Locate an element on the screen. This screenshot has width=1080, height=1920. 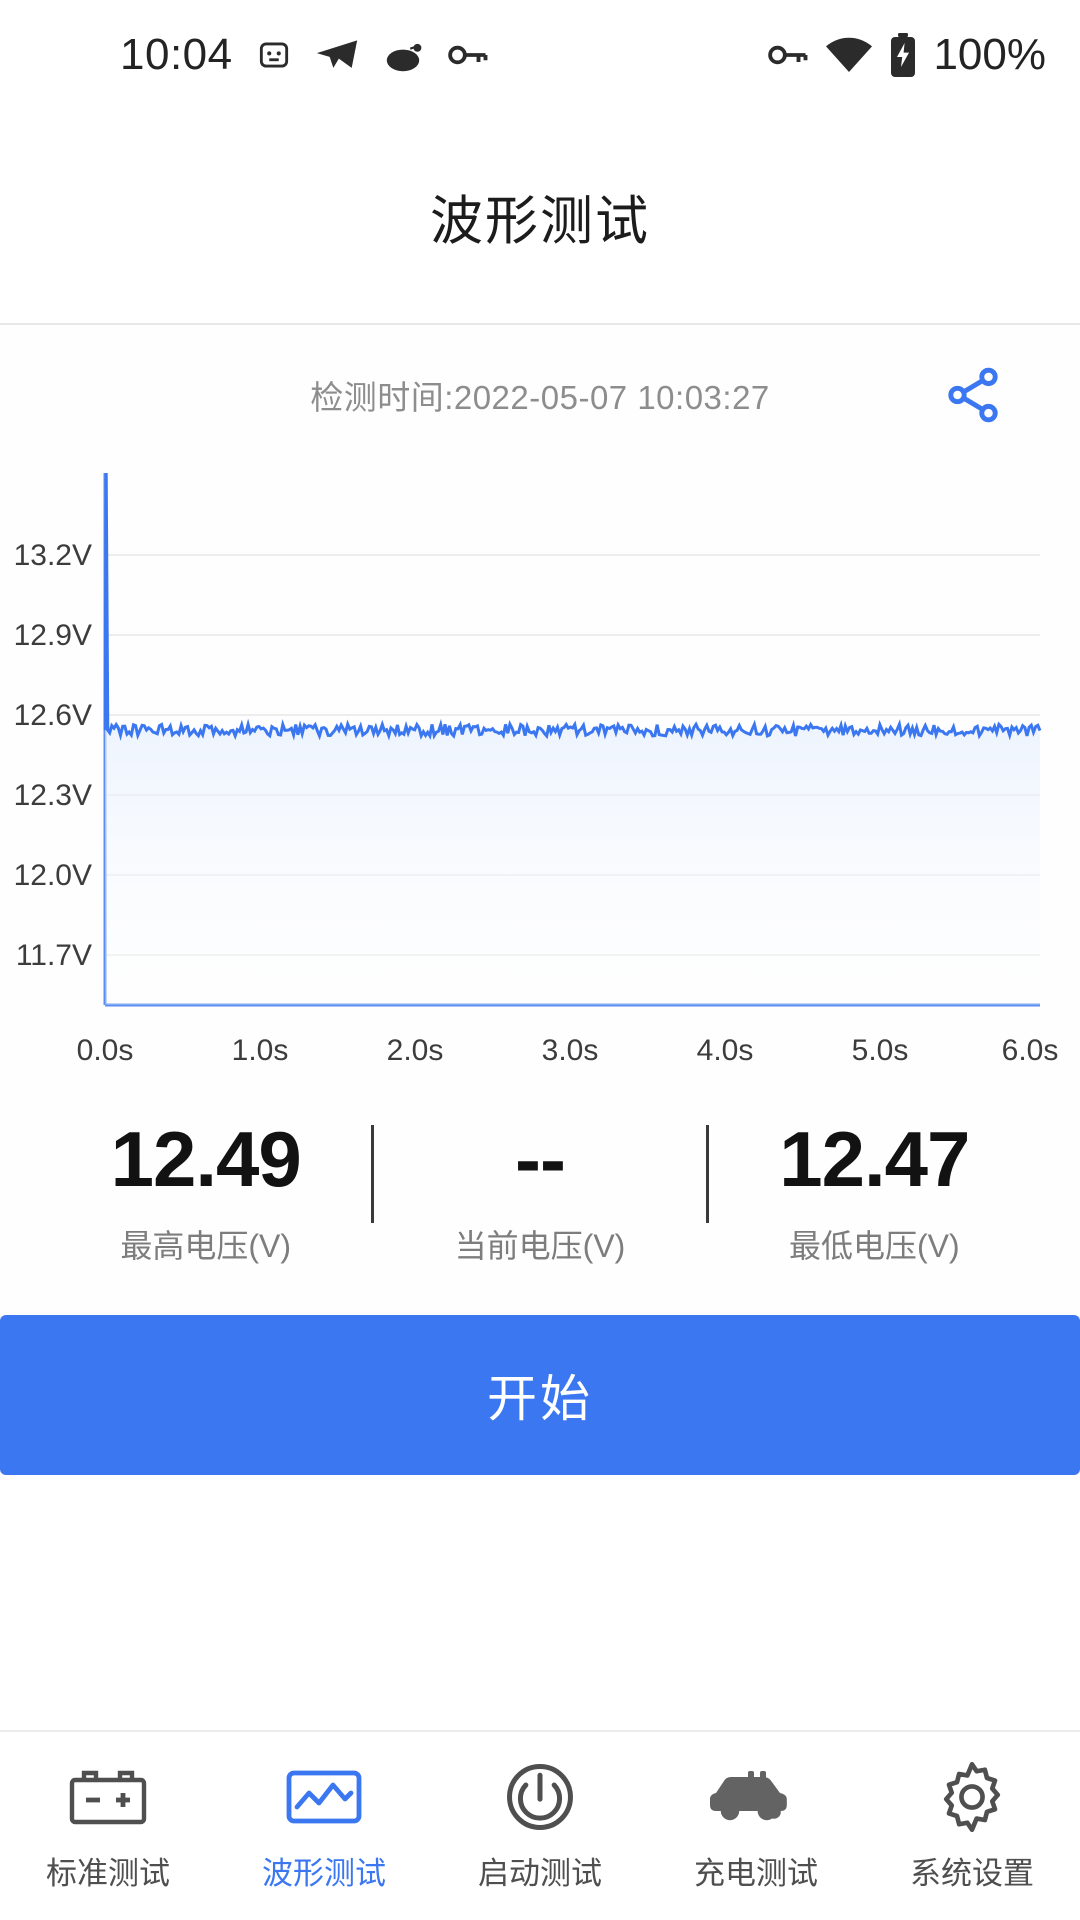
y-tick: 13.2V is located at coordinates (53, 555).